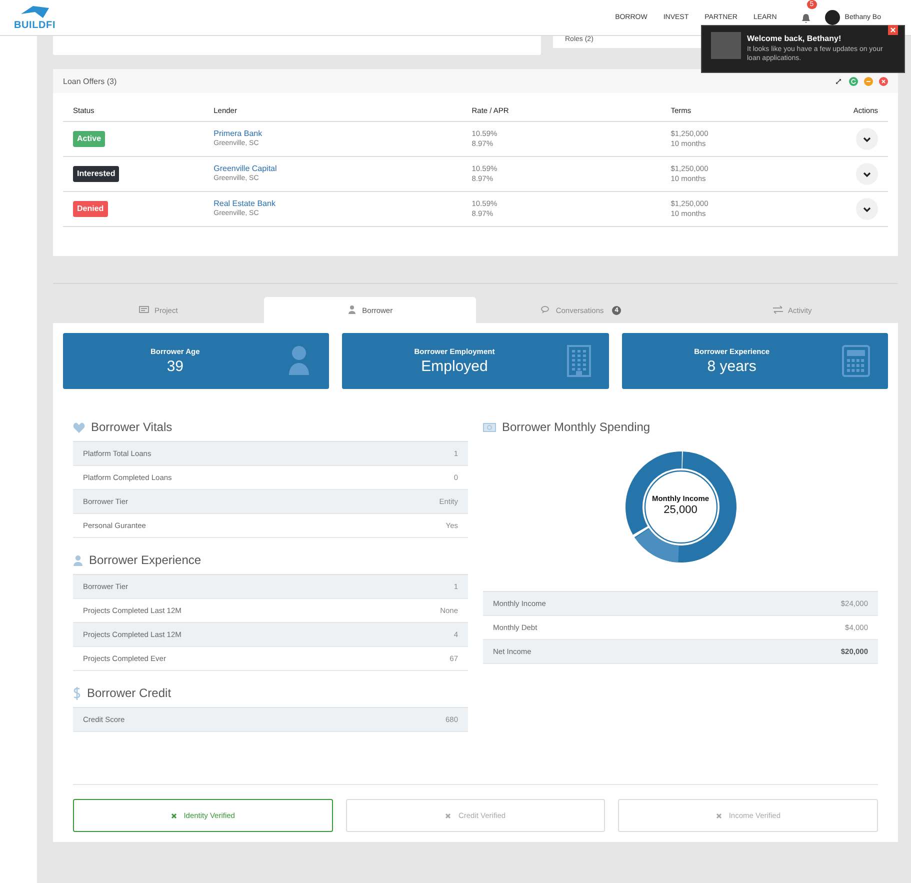 This screenshot has width=911, height=883. Describe the element at coordinates (576, 427) in the screenshot. I see `section-title: Borrower Monthly Spending` at that location.